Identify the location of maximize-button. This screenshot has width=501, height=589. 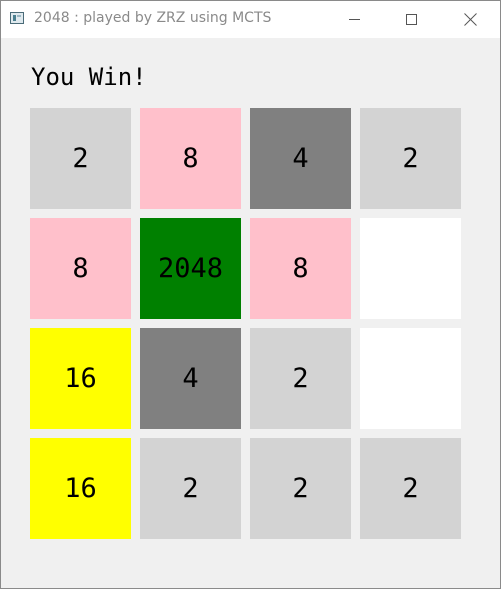
(411, 19).